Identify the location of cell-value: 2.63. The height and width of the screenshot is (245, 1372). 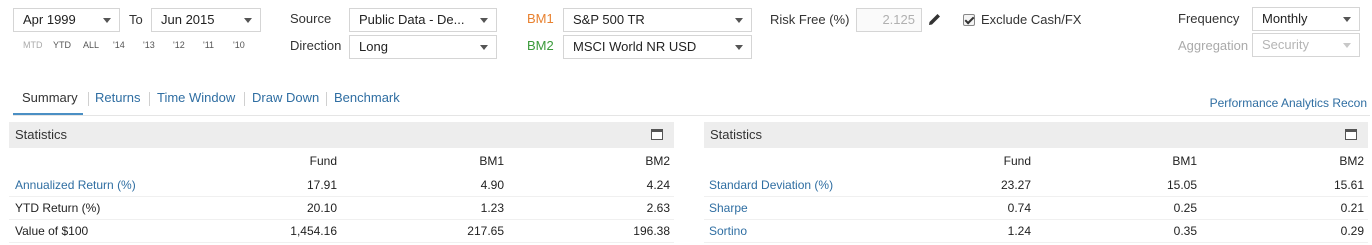
(658, 208).